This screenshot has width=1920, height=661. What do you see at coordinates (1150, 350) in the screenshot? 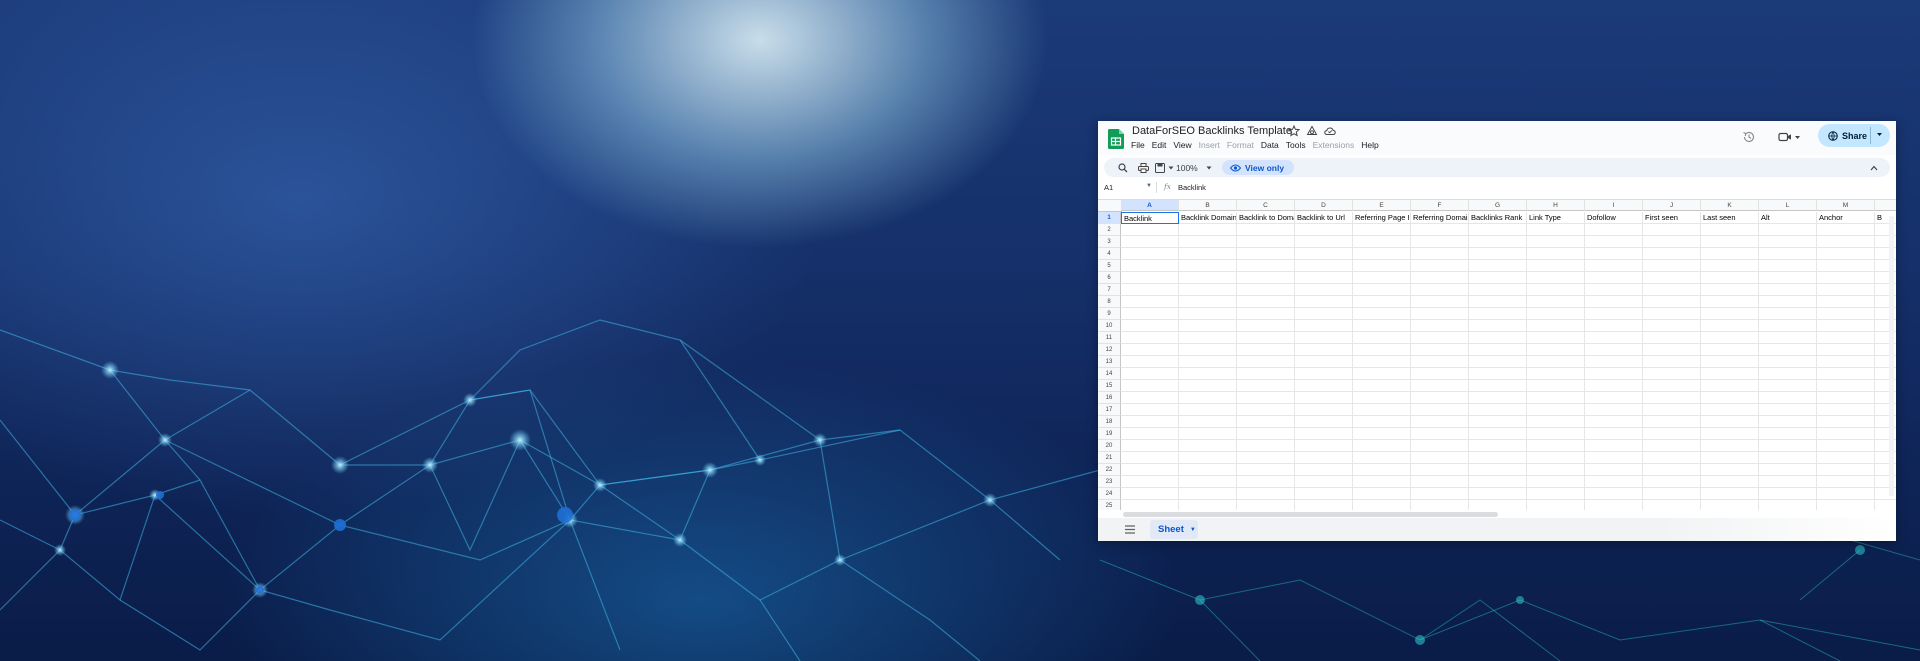
I see `cell-a12` at bounding box center [1150, 350].